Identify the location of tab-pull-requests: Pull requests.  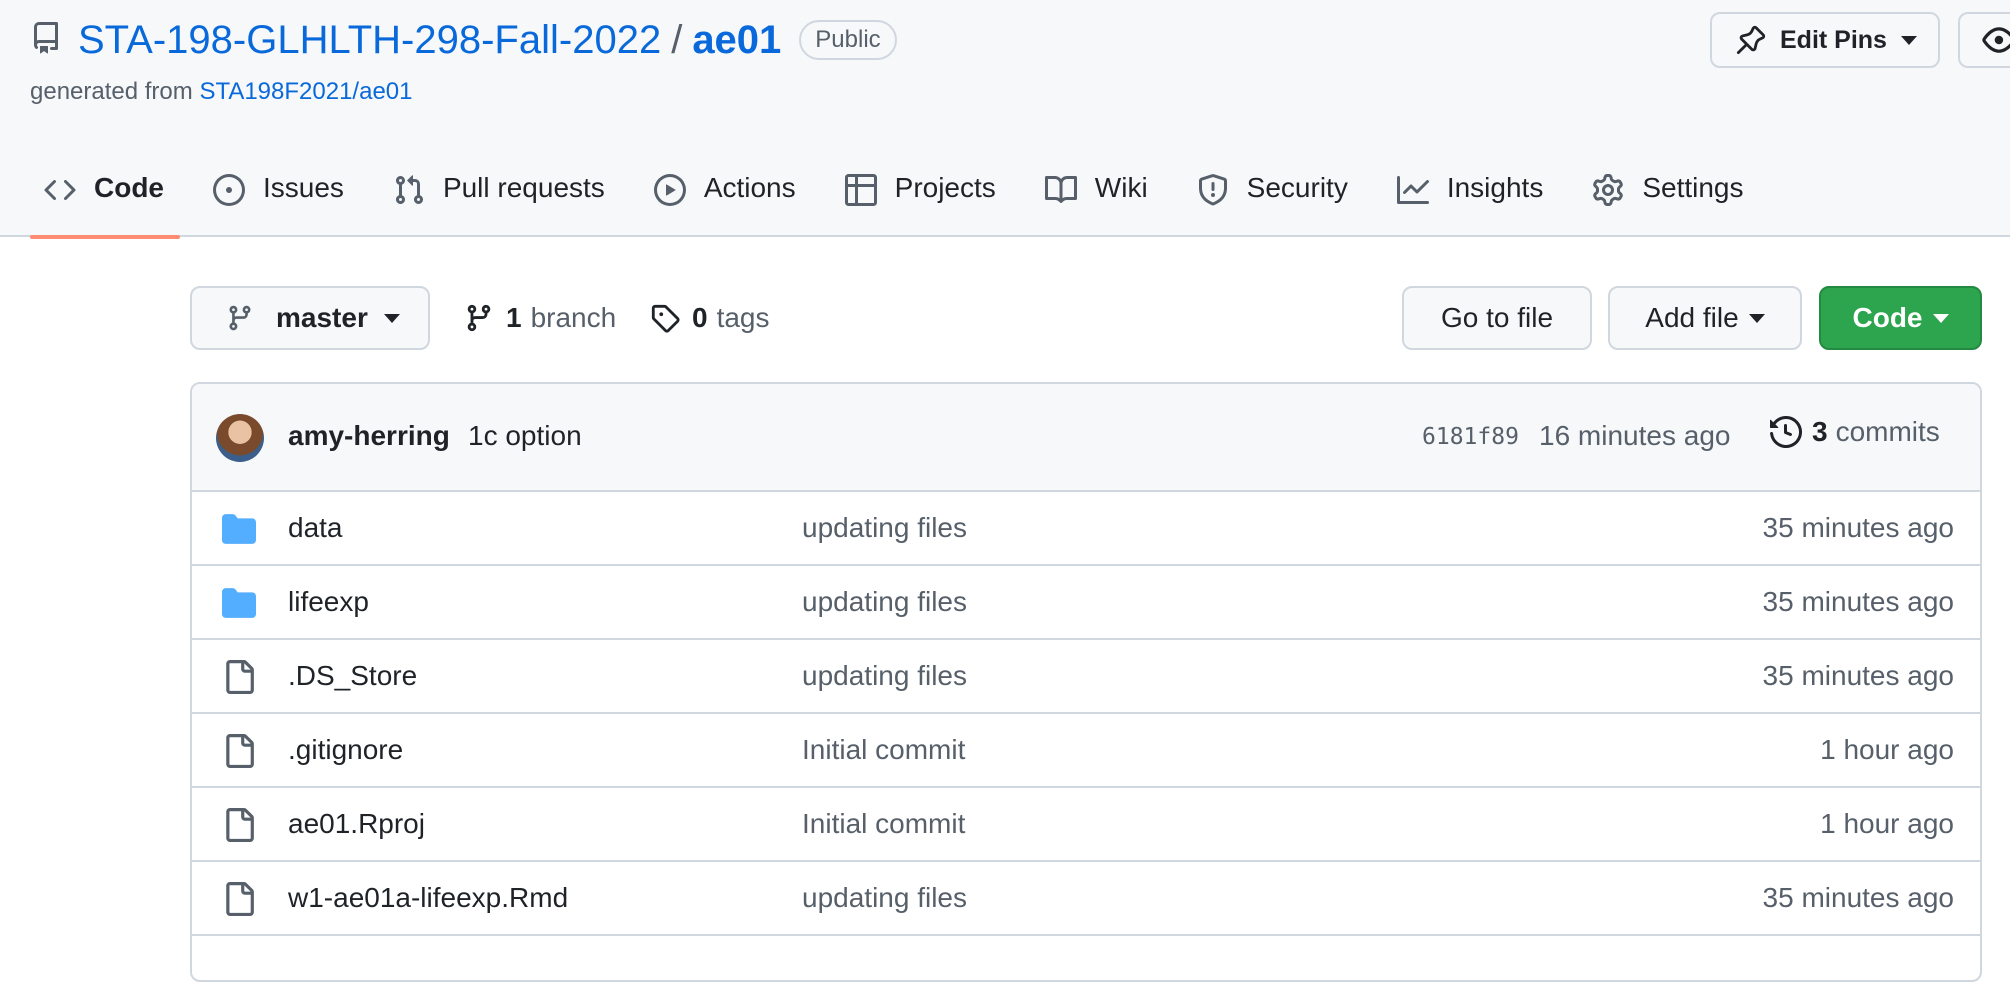
(500, 198).